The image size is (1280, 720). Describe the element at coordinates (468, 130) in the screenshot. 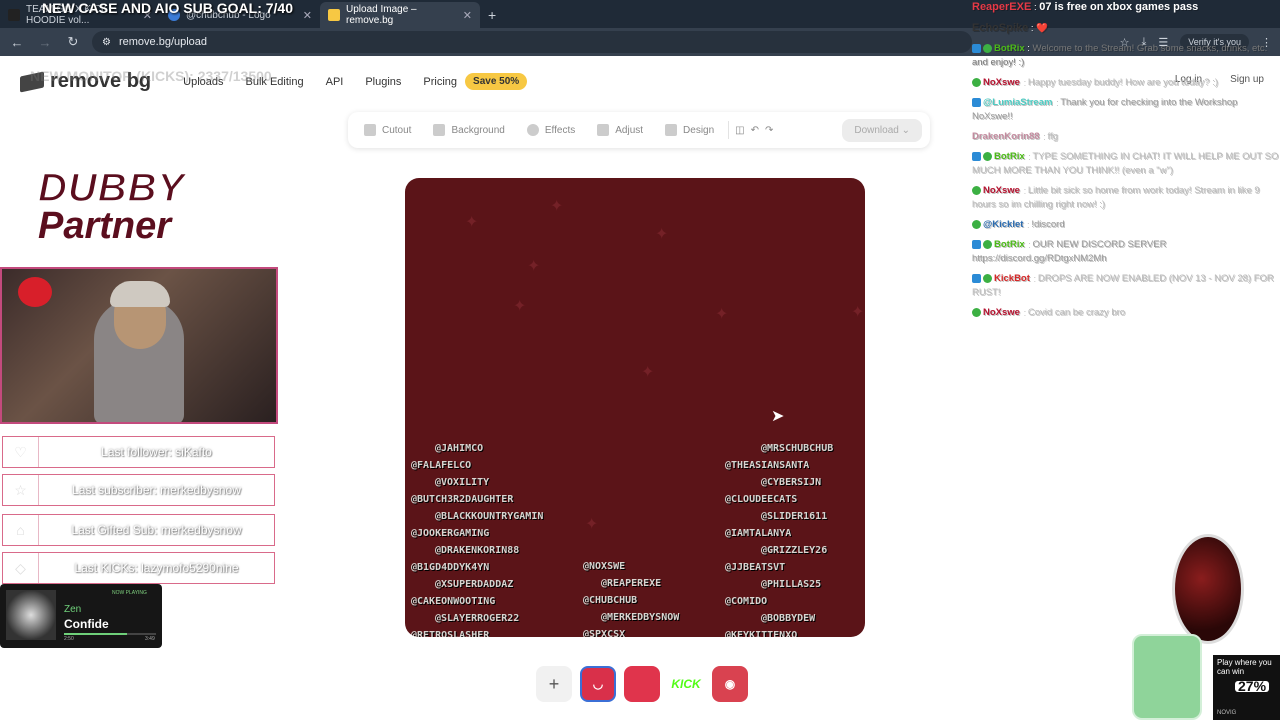

I see `tool-background: Background` at that location.